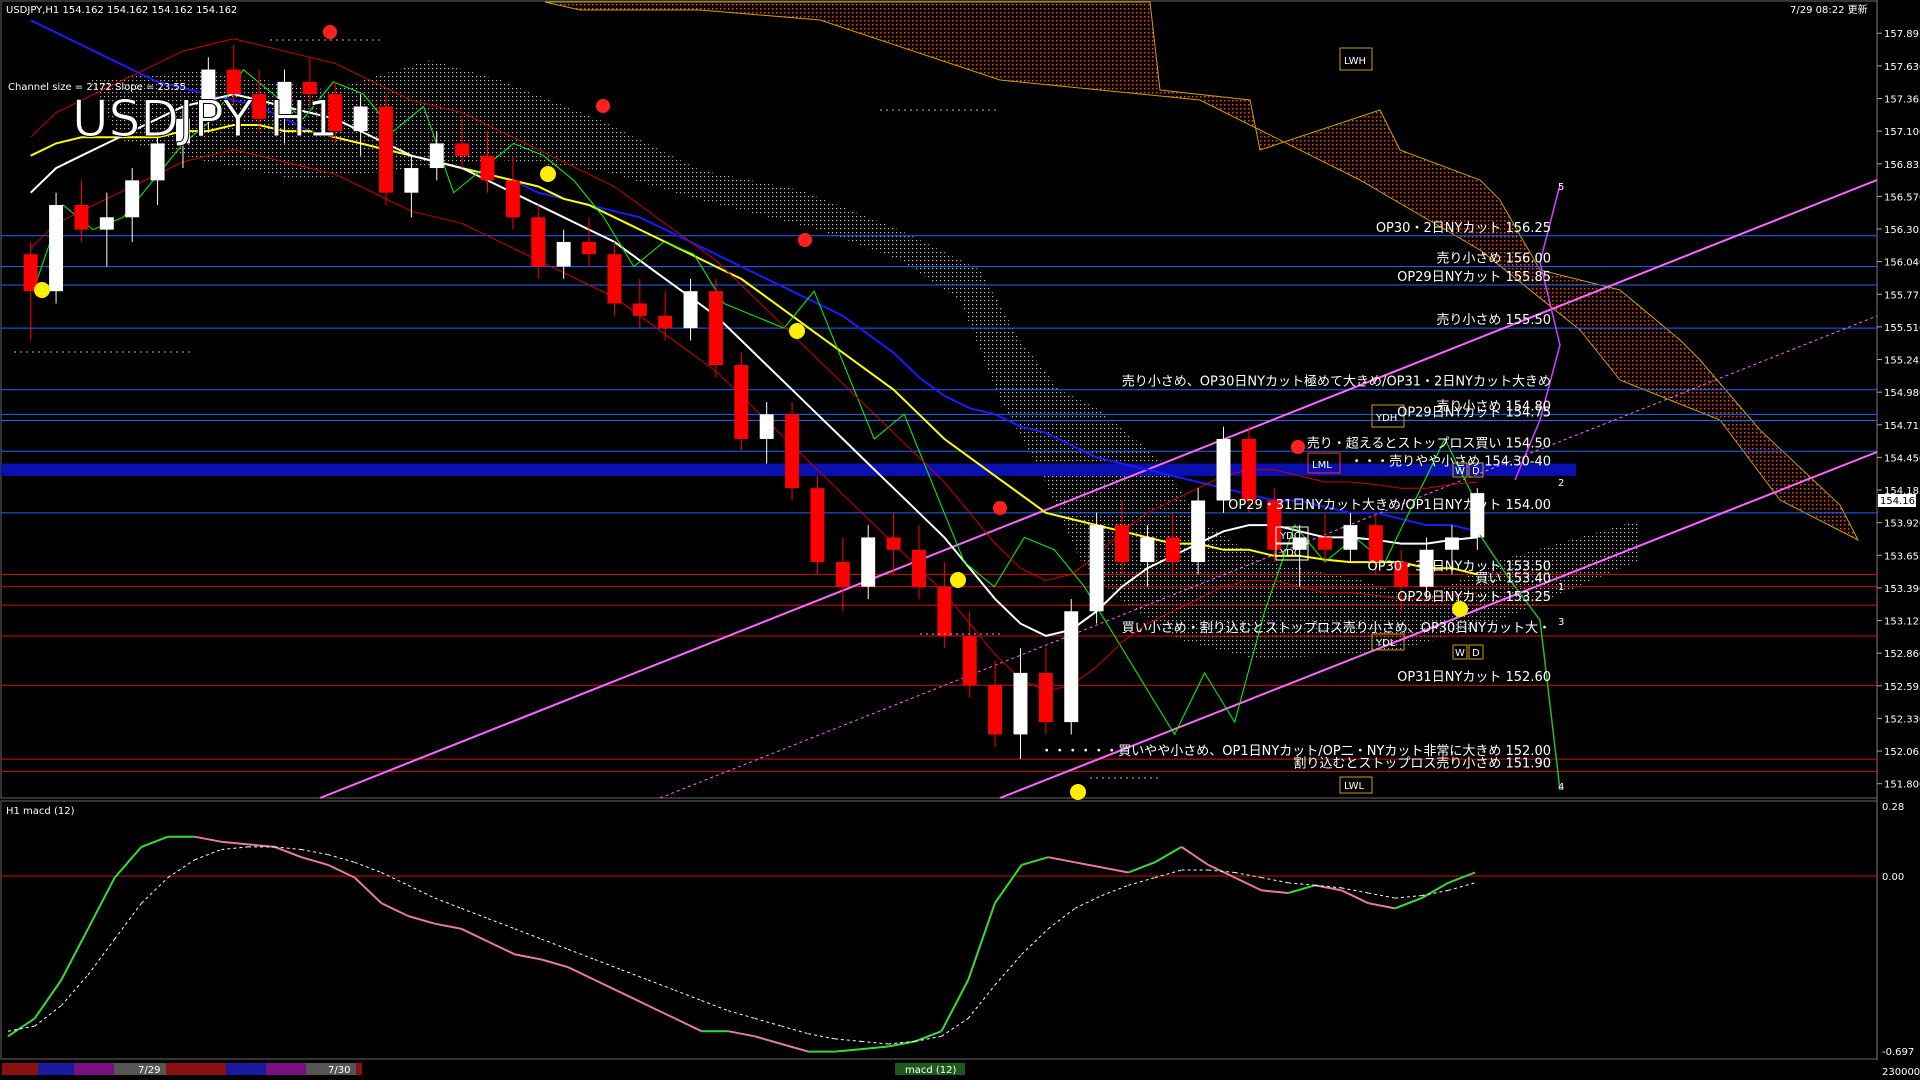 This screenshot has width=1920, height=1080. I want to click on wave-label-2: 2, so click(1561, 483).